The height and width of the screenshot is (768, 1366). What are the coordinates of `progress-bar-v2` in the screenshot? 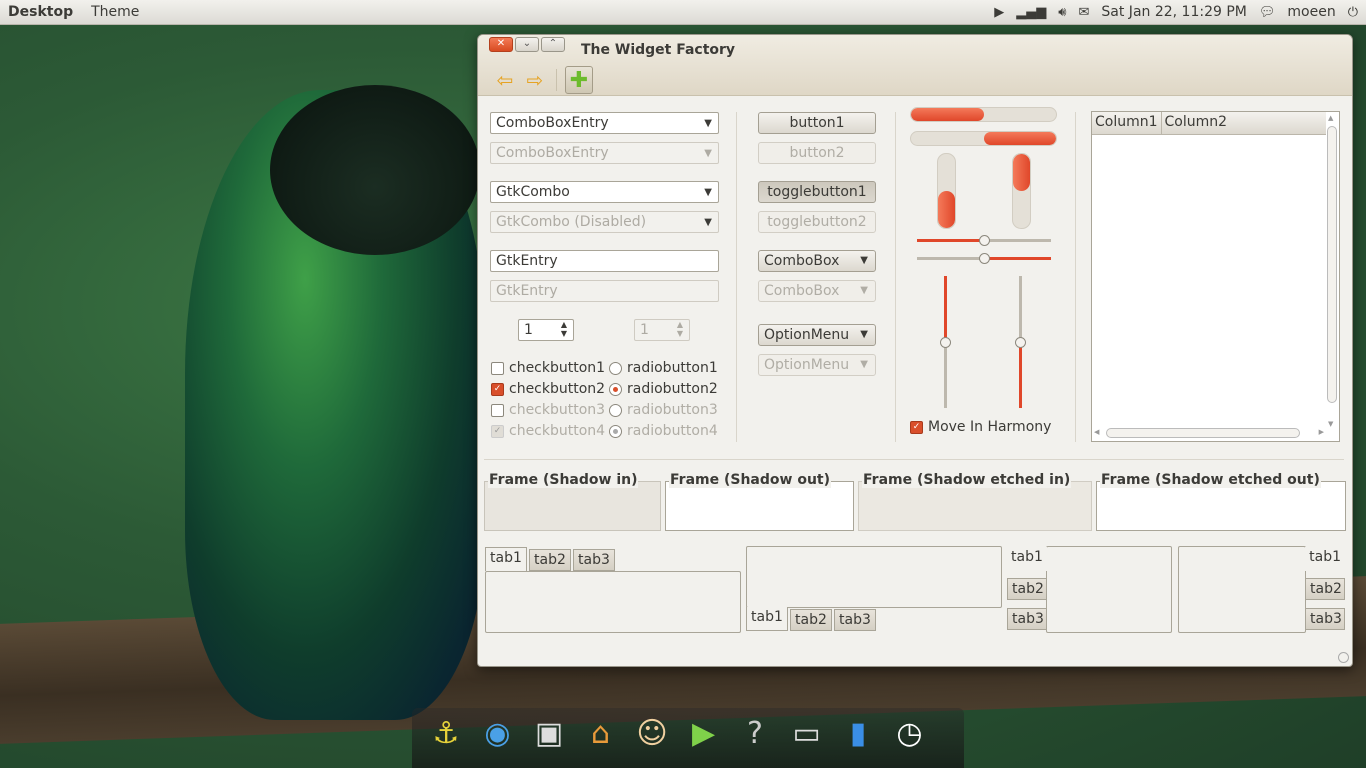 It's located at (1021, 191).